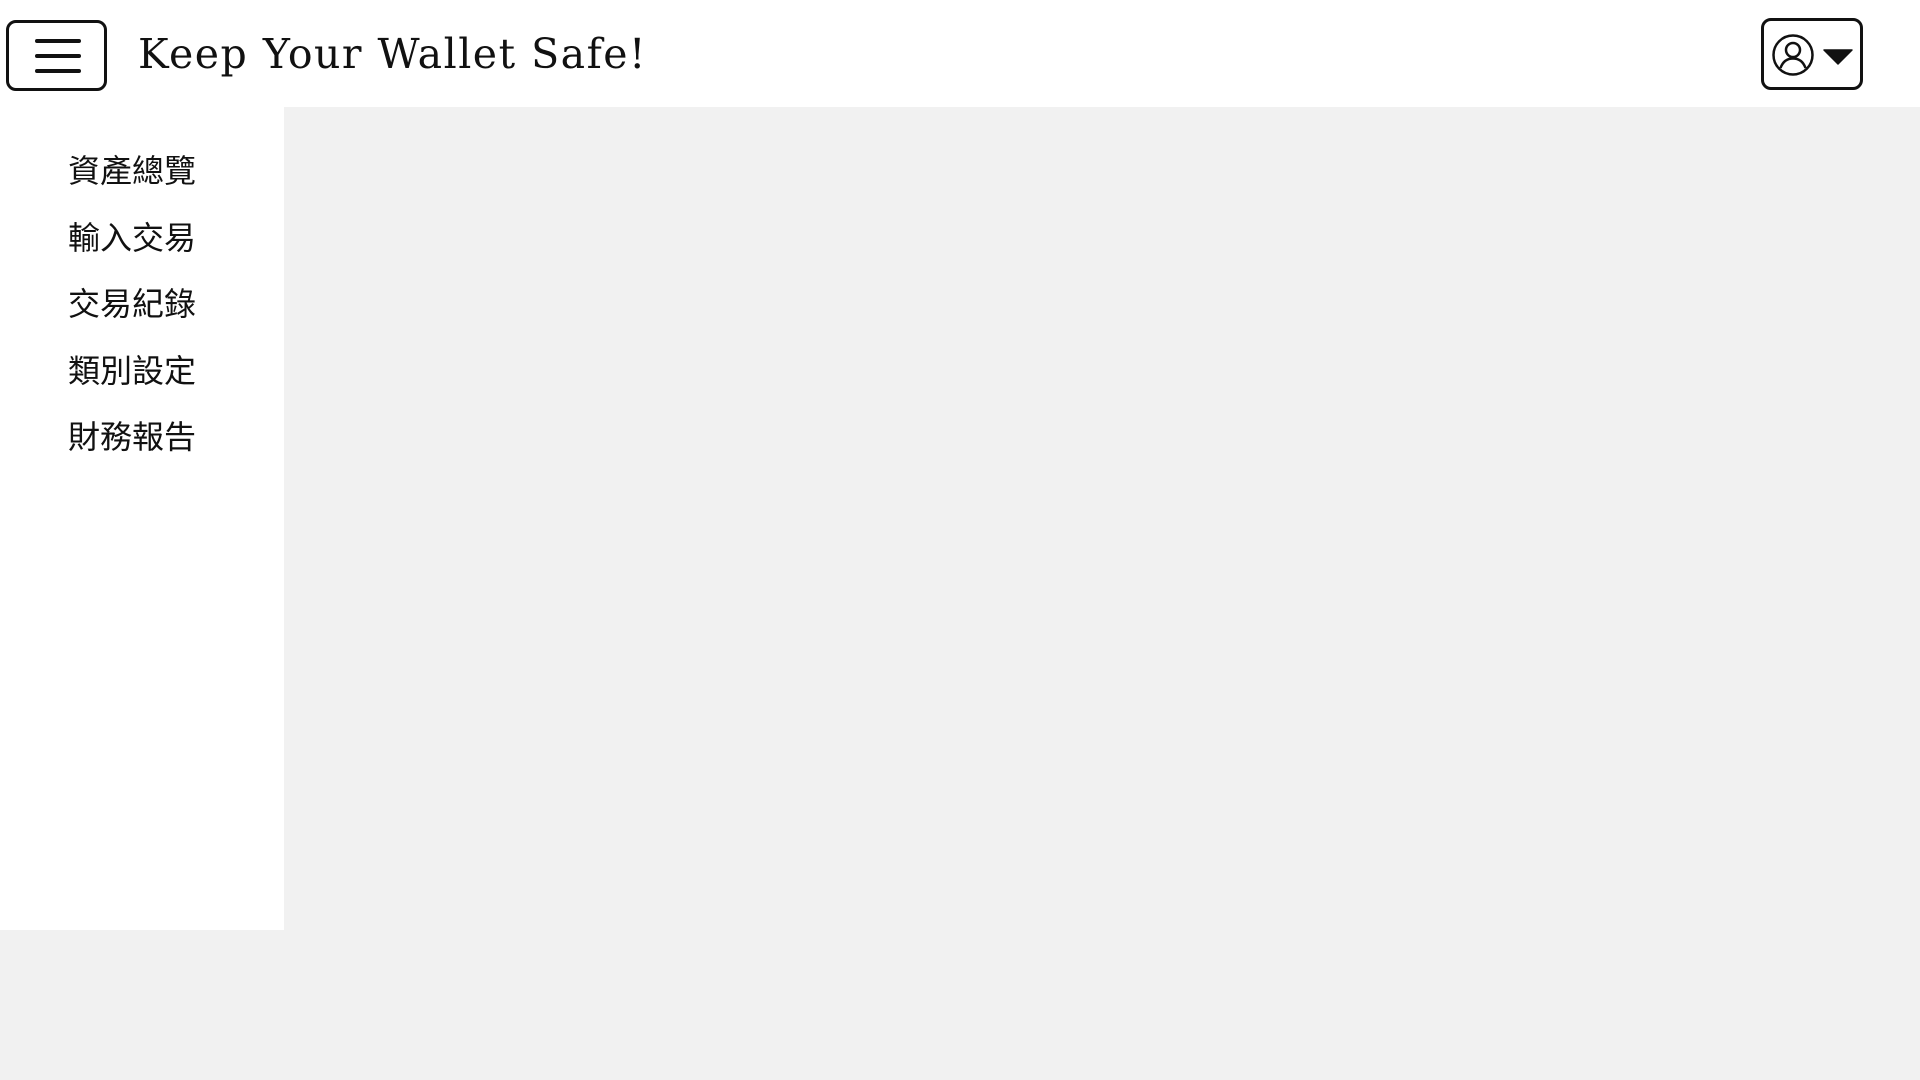 The width and height of the screenshot is (1920, 1080). Describe the element at coordinates (132, 382) in the screenshot. I see `sidebar-item-category-settings: 類別設定` at that location.